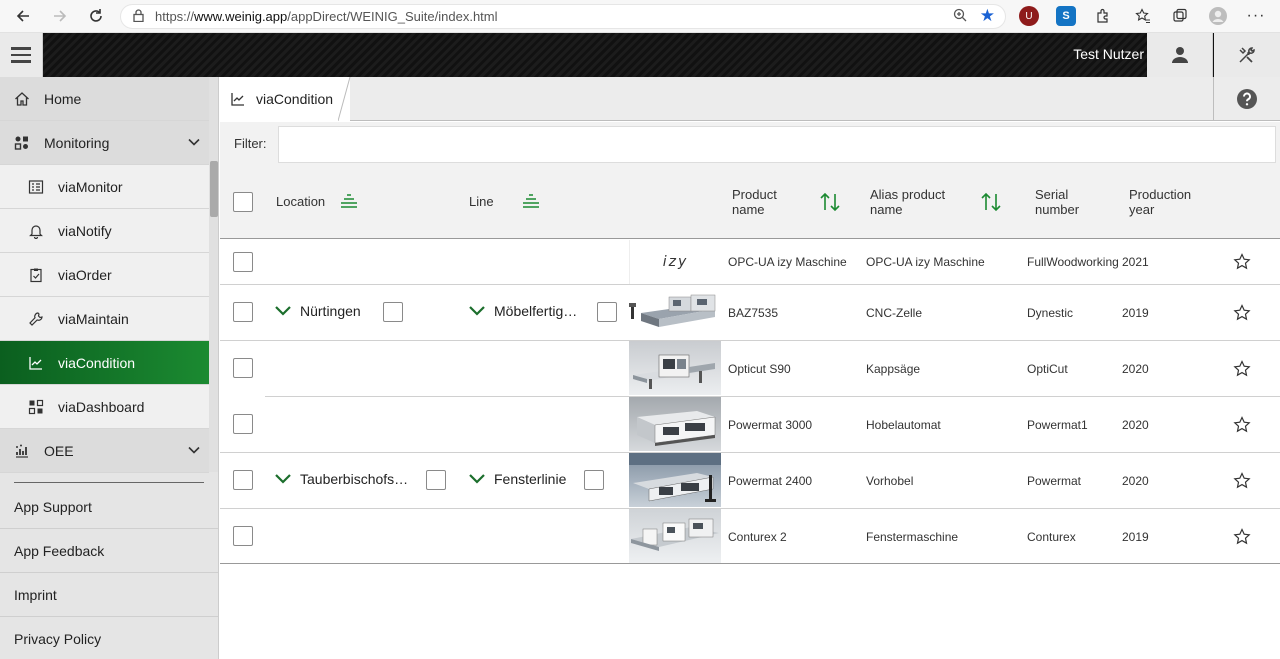  I want to click on scrollbar-thumb, so click(214, 189).